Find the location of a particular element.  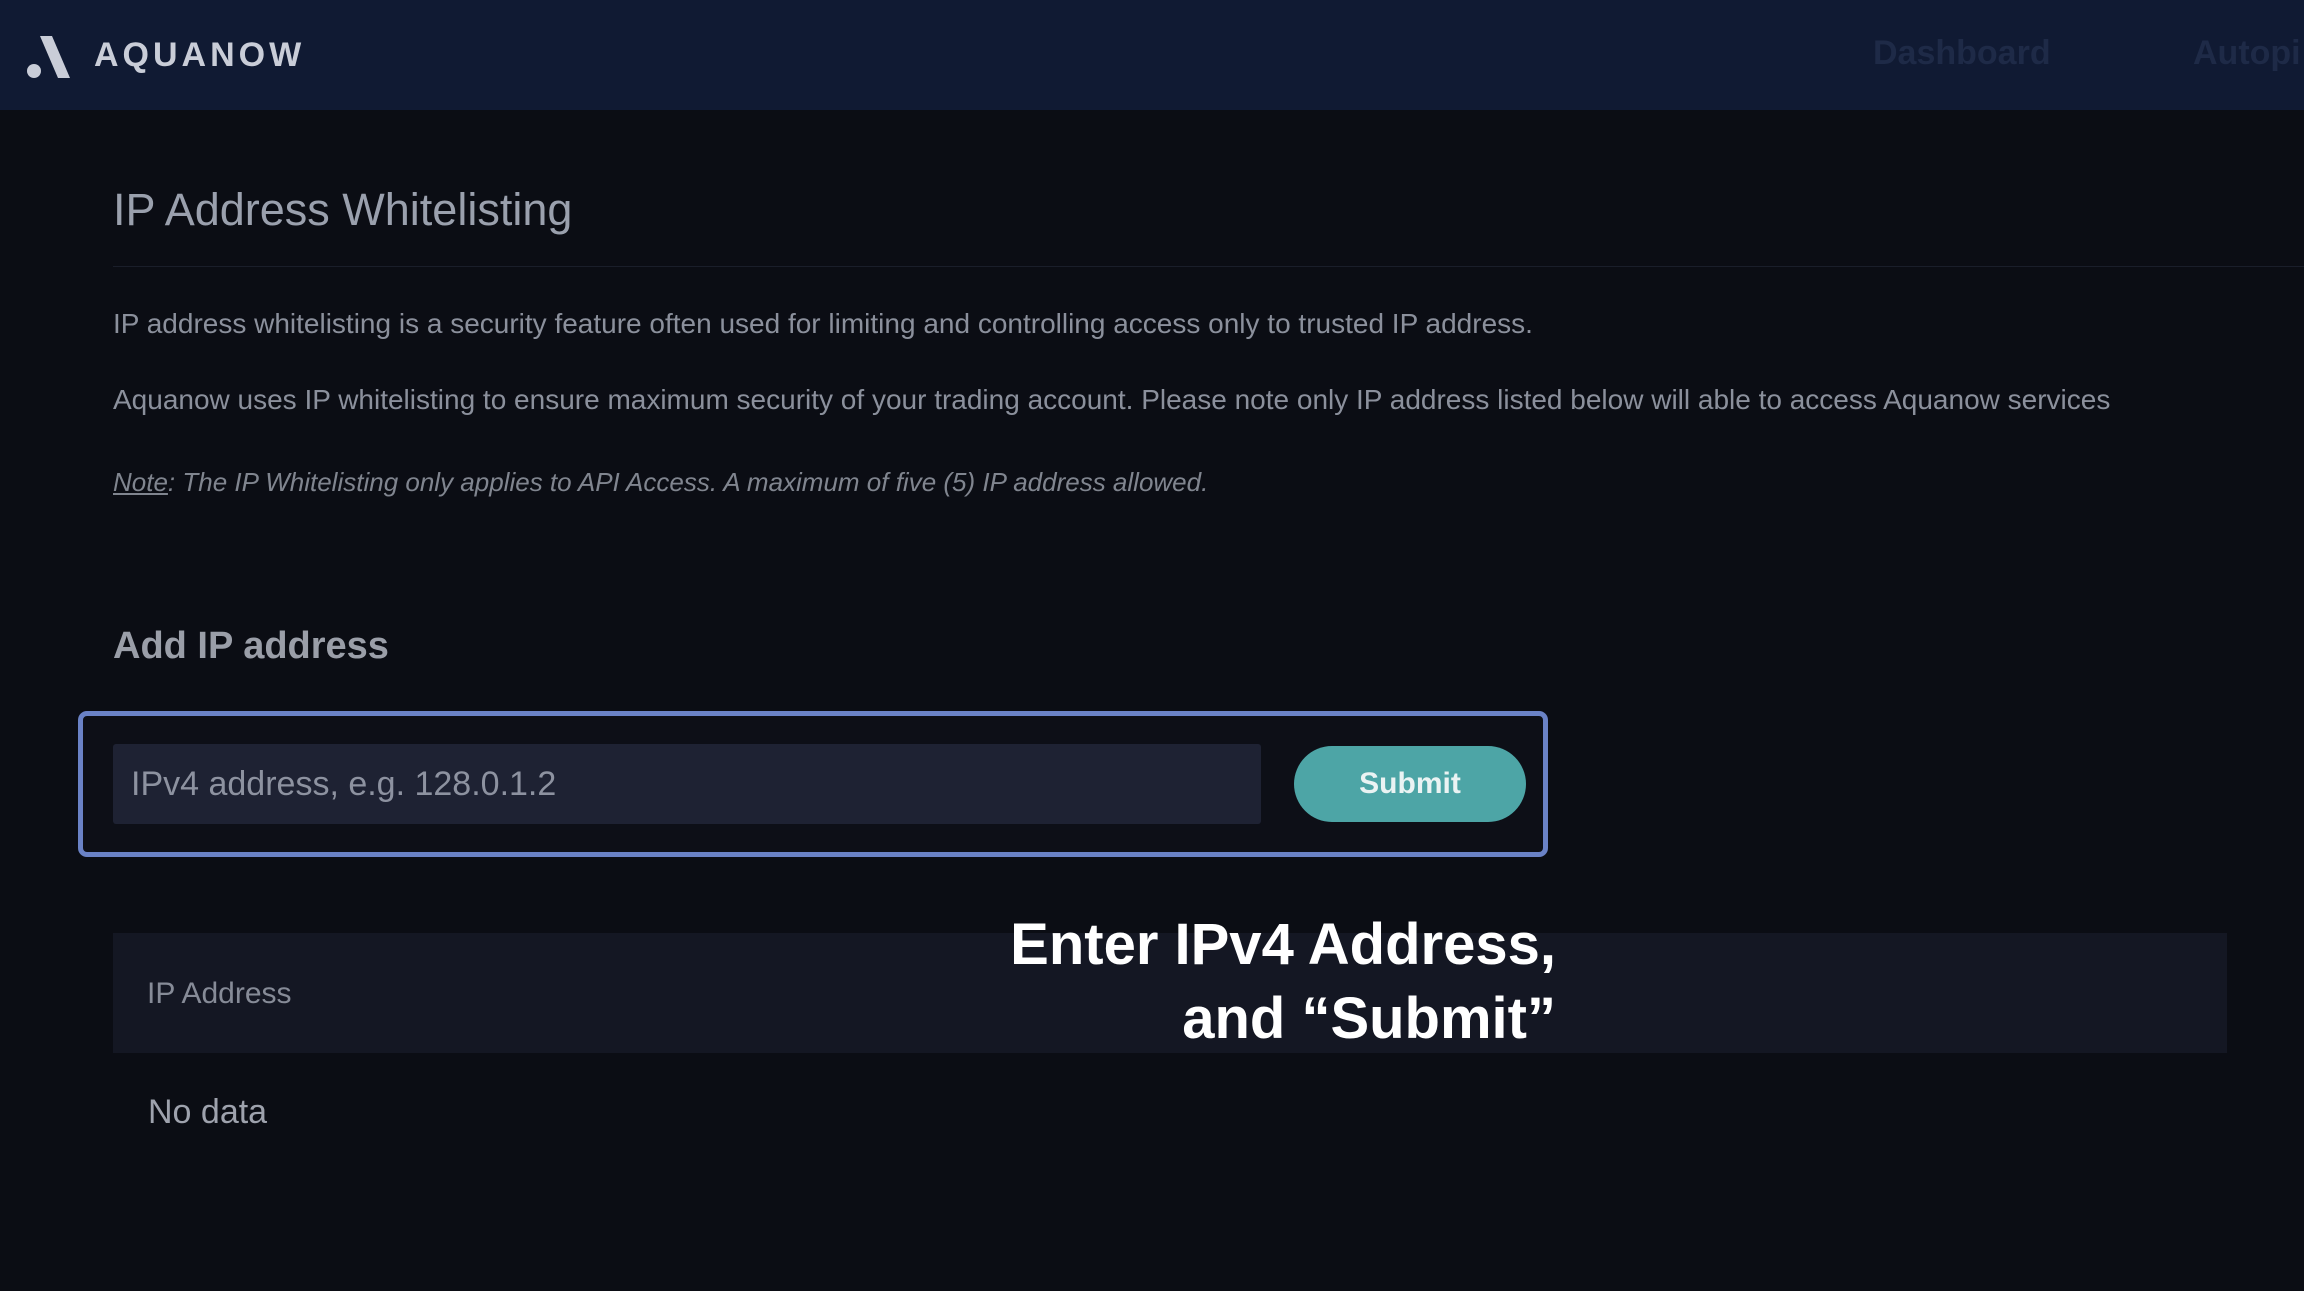

table-empty-state: No data is located at coordinates (208, 1112).